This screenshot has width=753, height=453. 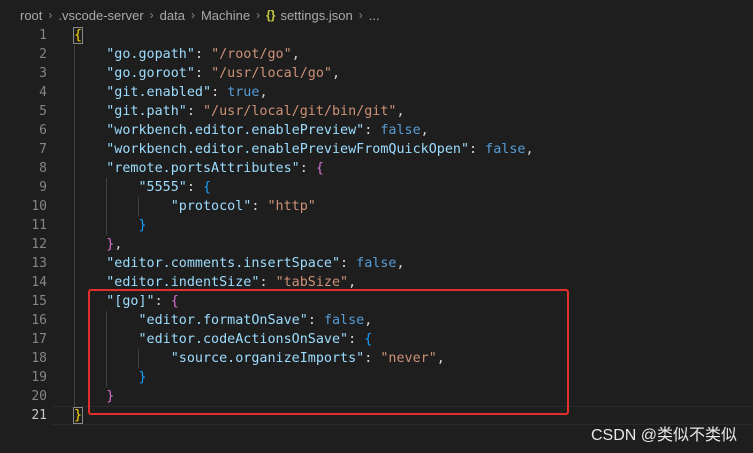 What do you see at coordinates (211, 206) in the screenshot?
I see `code-token: "protocol"` at bounding box center [211, 206].